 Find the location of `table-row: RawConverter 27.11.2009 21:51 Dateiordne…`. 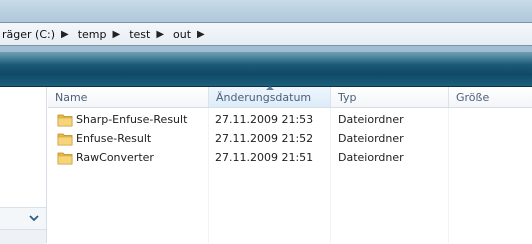

table-row: RawConverter 27.11.2009 21:51 Dateiordne… is located at coordinates (290, 157).